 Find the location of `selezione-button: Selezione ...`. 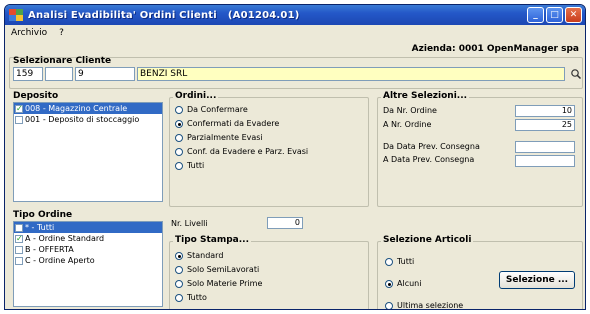

selezione-button: Selezione ... is located at coordinates (537, 280).